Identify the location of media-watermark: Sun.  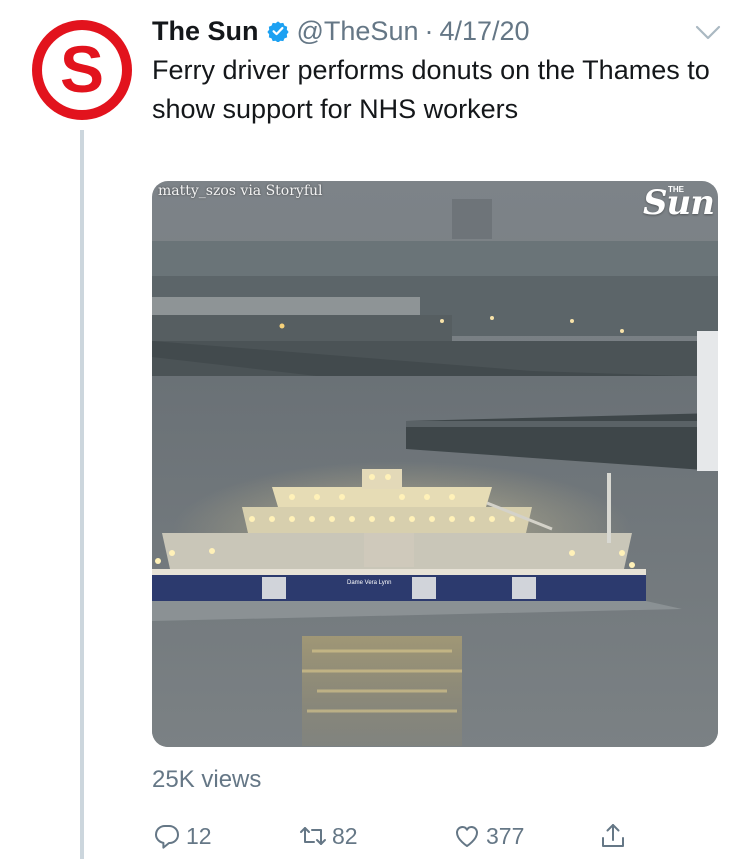
(679, 203).